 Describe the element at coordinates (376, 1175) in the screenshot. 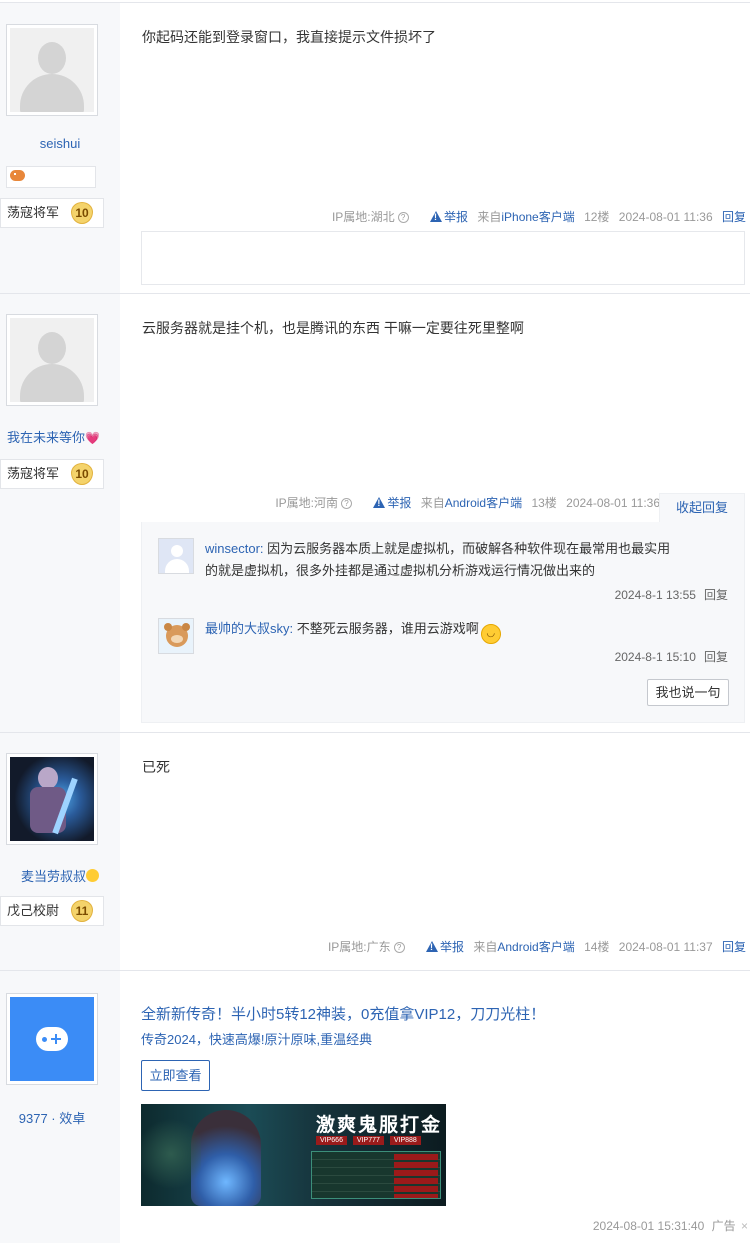

I see `banner-rewards-table` at that location.